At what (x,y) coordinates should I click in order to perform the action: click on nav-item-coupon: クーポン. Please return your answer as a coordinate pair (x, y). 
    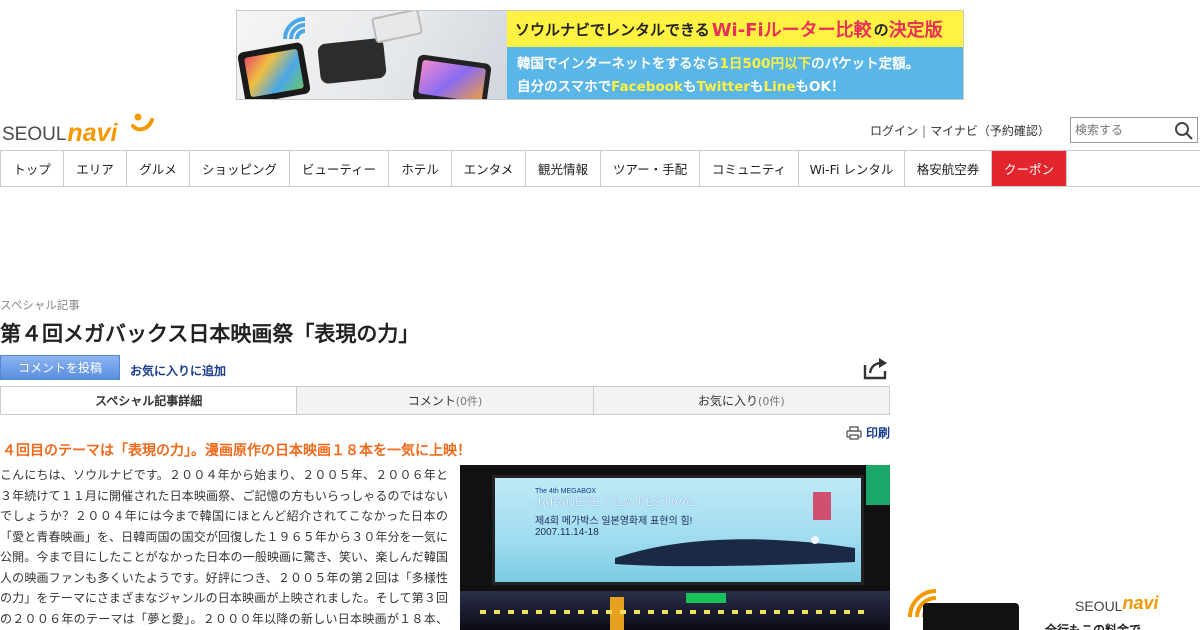
    Looking at the image, I should click on (1029, 168).